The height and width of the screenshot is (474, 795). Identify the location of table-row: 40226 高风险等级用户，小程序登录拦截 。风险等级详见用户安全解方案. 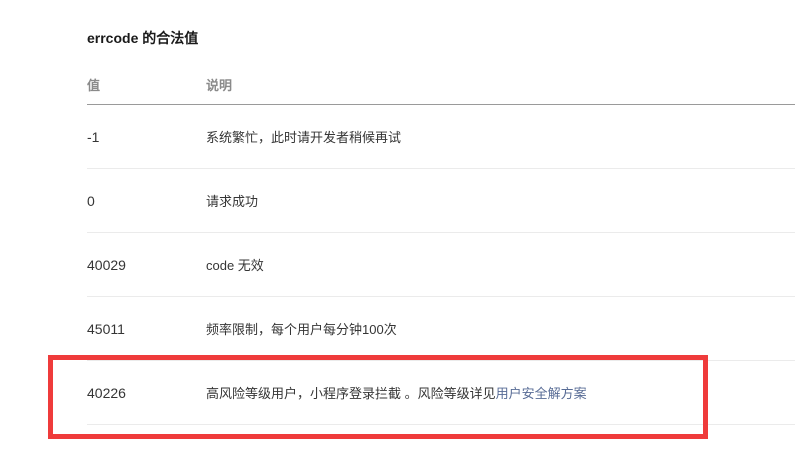
(441, 393).